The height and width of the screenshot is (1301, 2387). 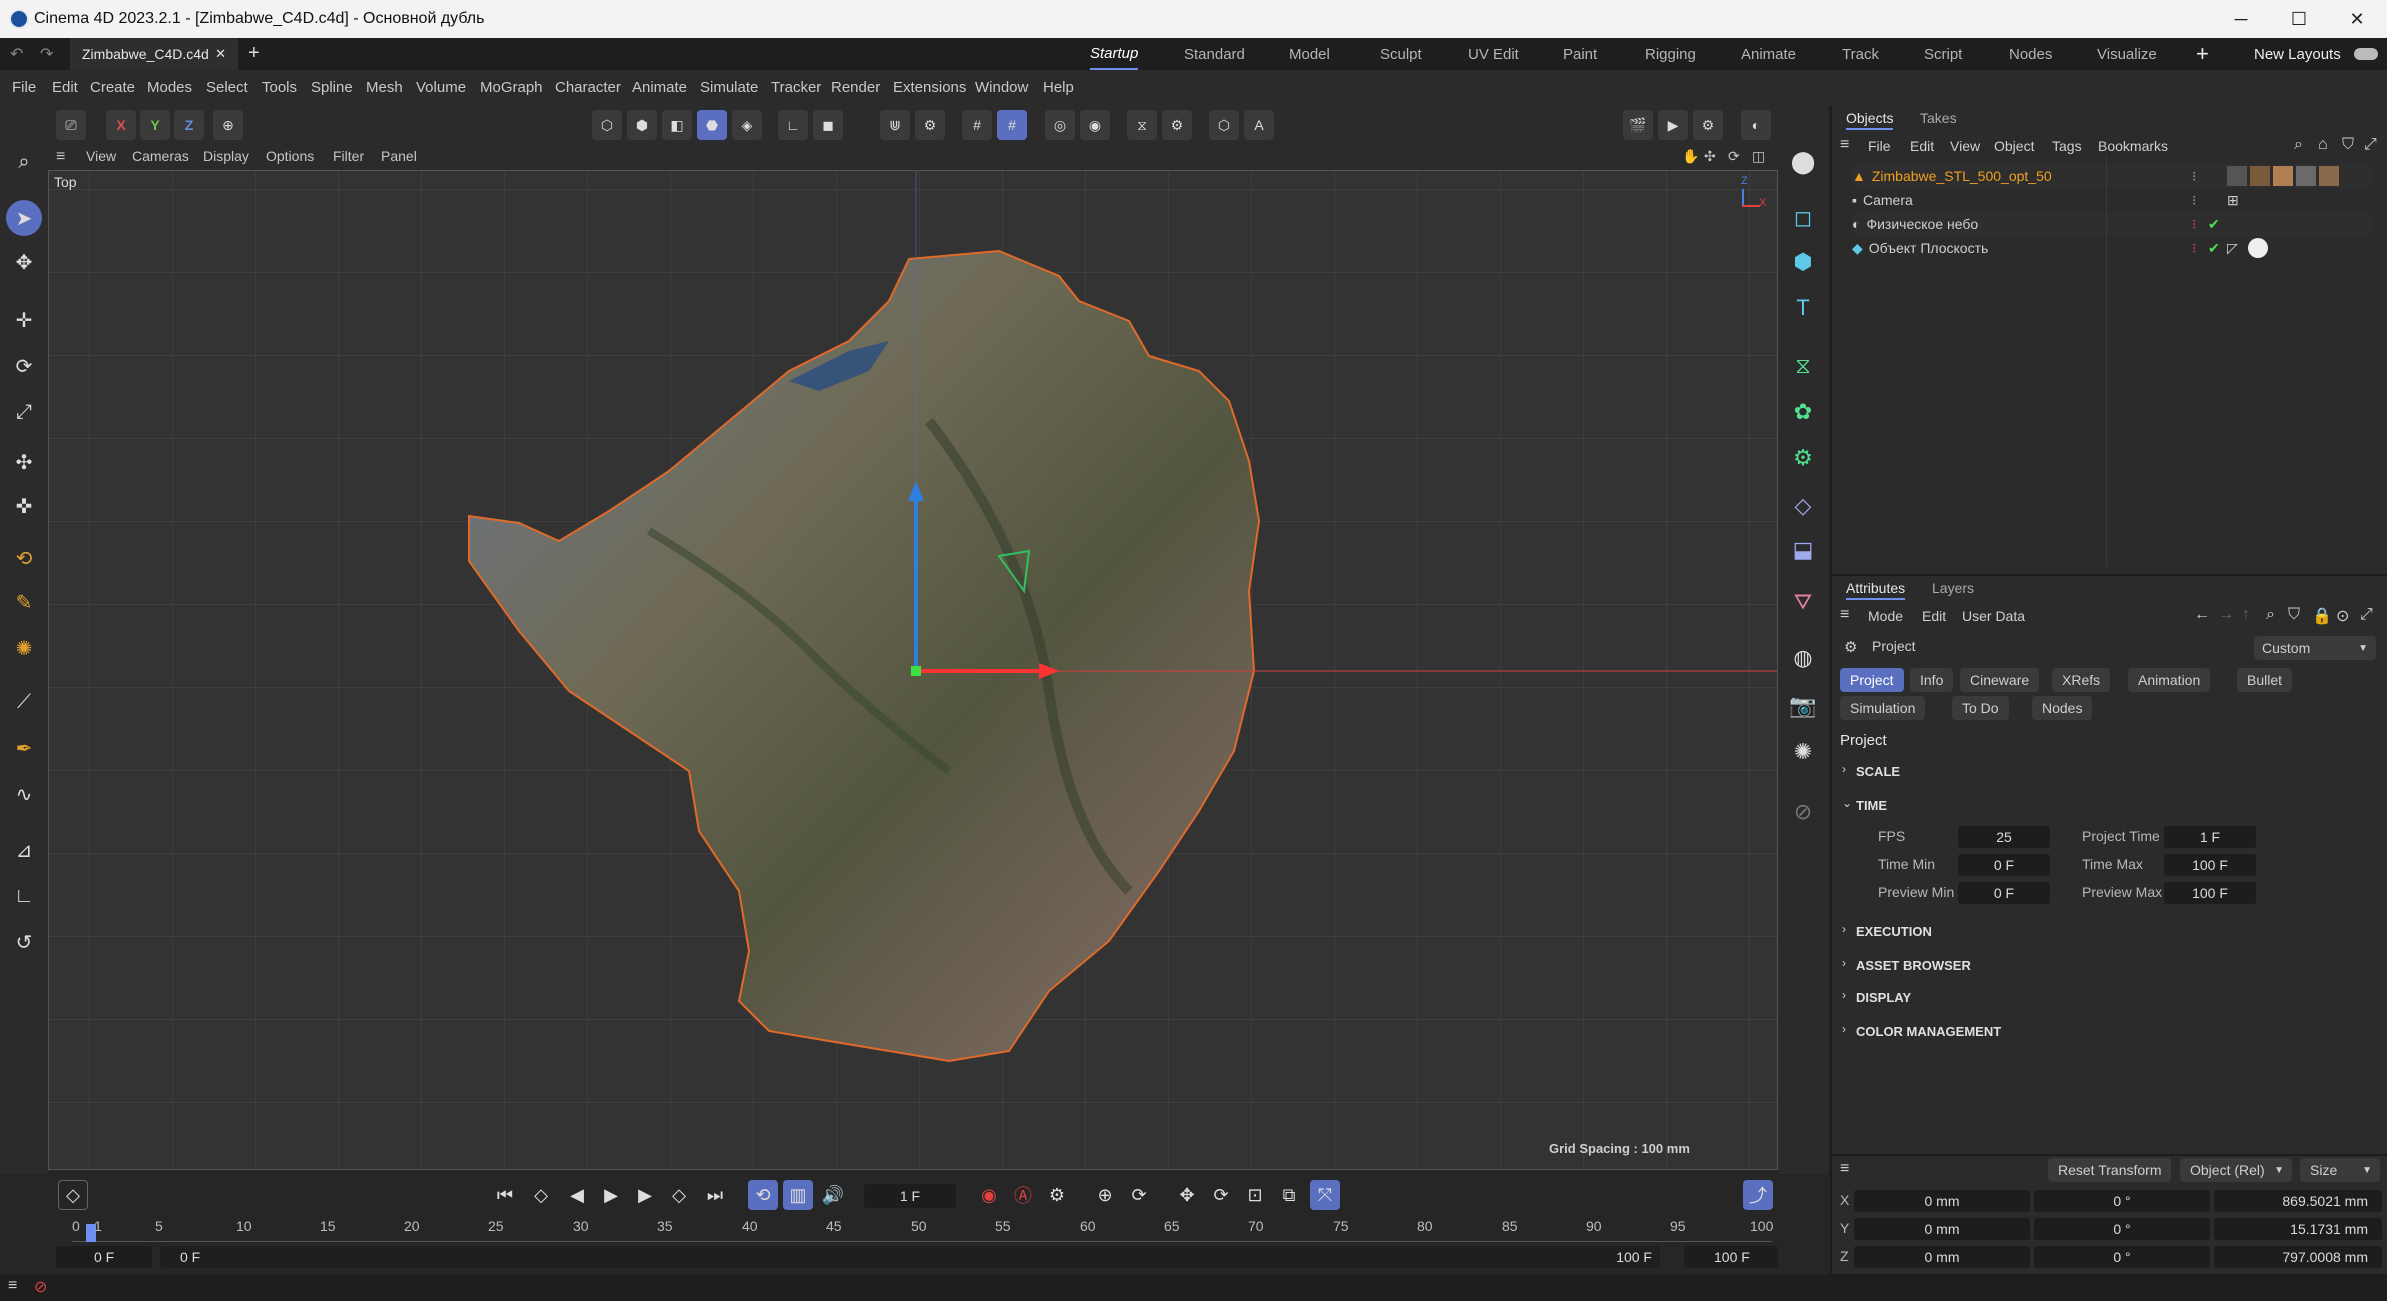 What do you see at coordinates (40, 1287) in the screenshot?
I see `status-error-icon: ⊘` at bounding box center [40, 1287].